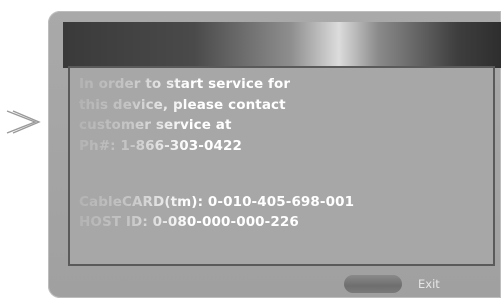 The height and width of the screenshot is (298, 501). What do you see at coordinates (429, 284) in the screenshot?
I see `exit-label: Exit` at bounding box center [429, 284].